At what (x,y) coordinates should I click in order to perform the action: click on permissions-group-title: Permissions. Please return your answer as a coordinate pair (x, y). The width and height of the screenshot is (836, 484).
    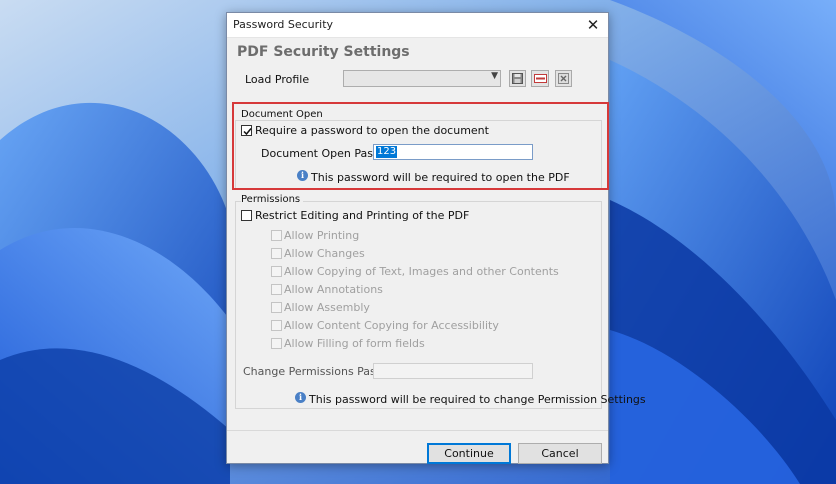
    Looking at the image, I should click on (272, 199).